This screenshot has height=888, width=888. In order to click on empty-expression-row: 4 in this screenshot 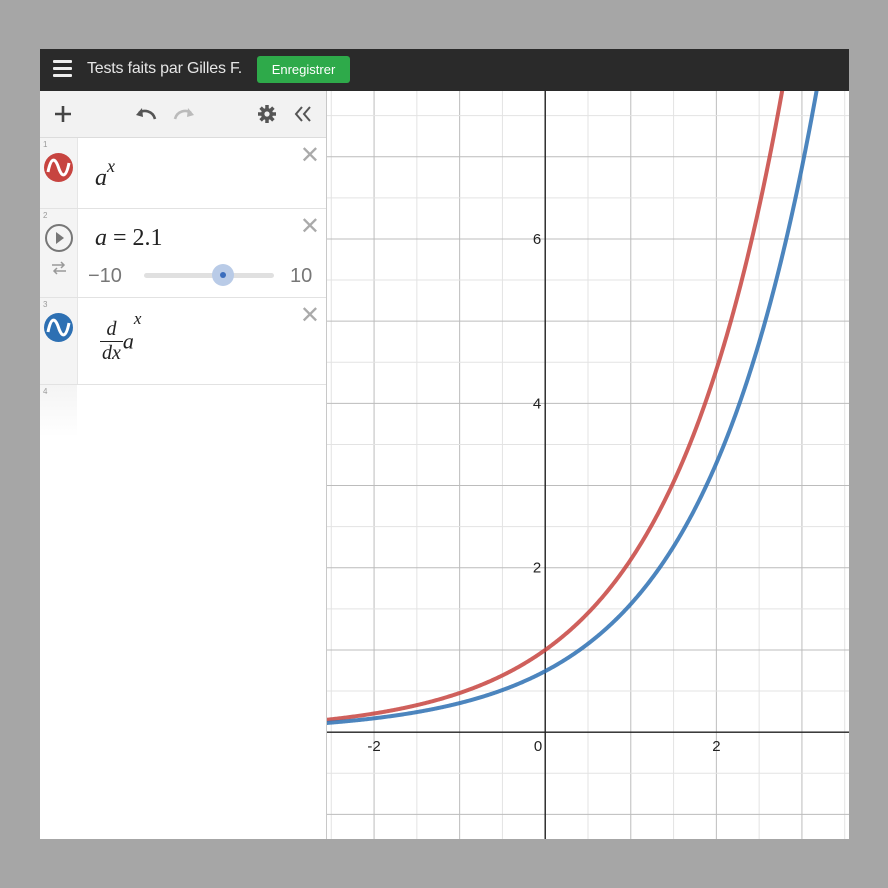, I will do `click(58, 411)`.